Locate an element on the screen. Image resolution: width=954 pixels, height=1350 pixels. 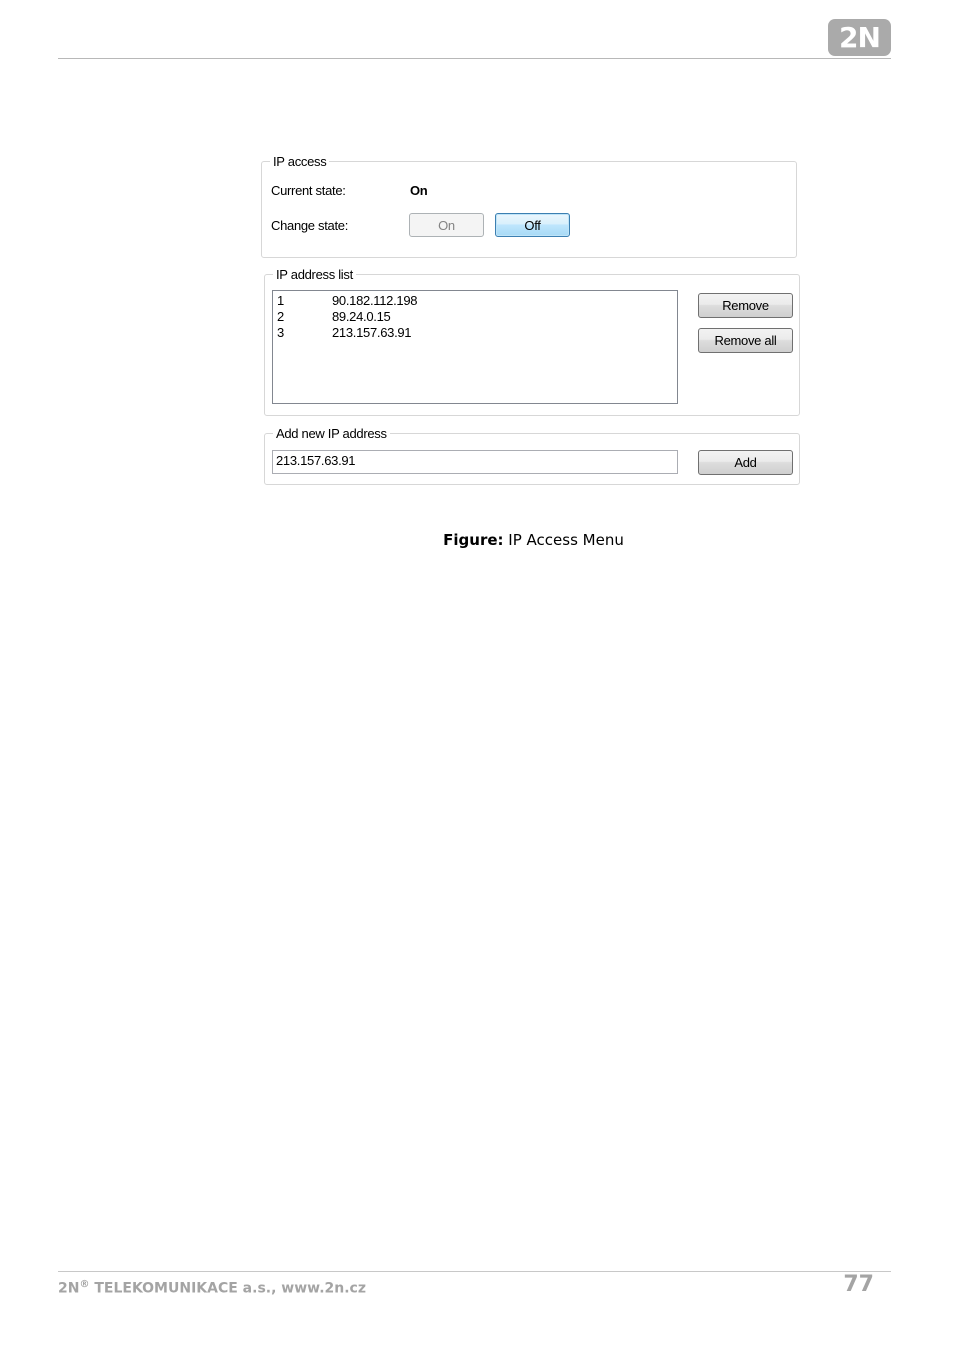
add-ip-title: Add new IP address is located at coordinates (331, 433).